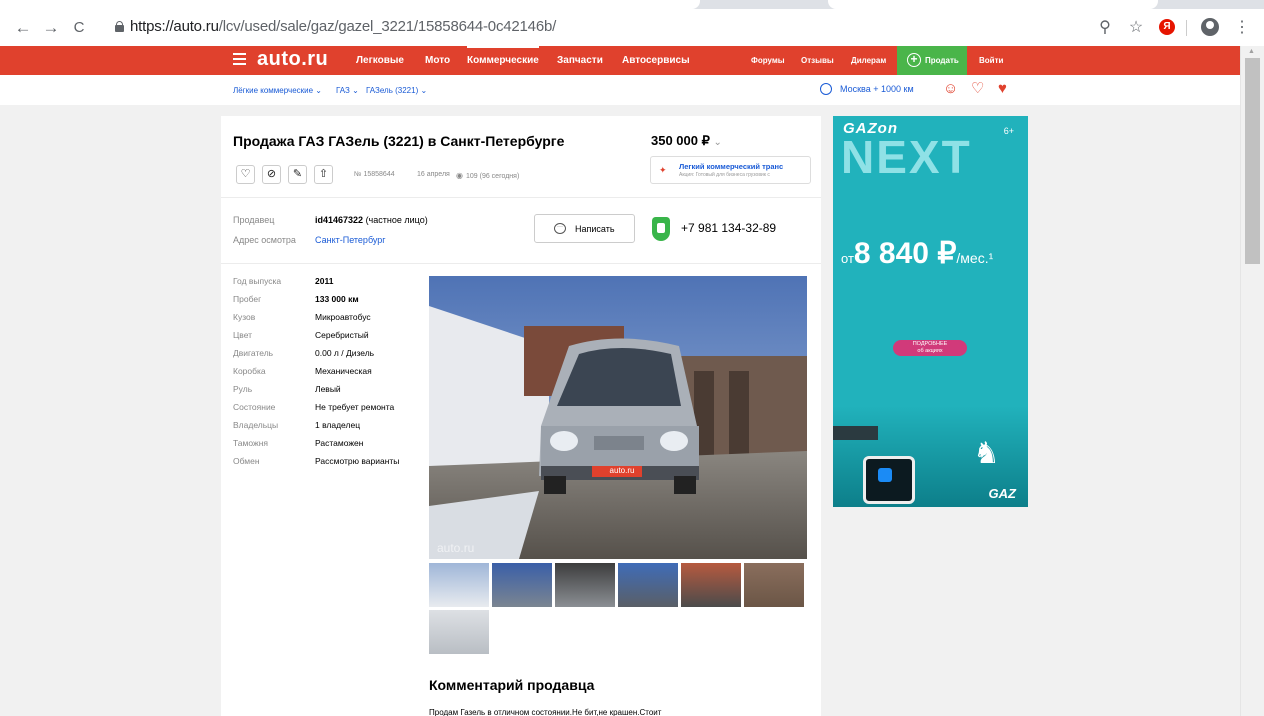  What do you see at coordinates (930, 456) in the screenshot?
I see `ad-bottom-image: ♞ GAZ` at bounding box center [930, 456].